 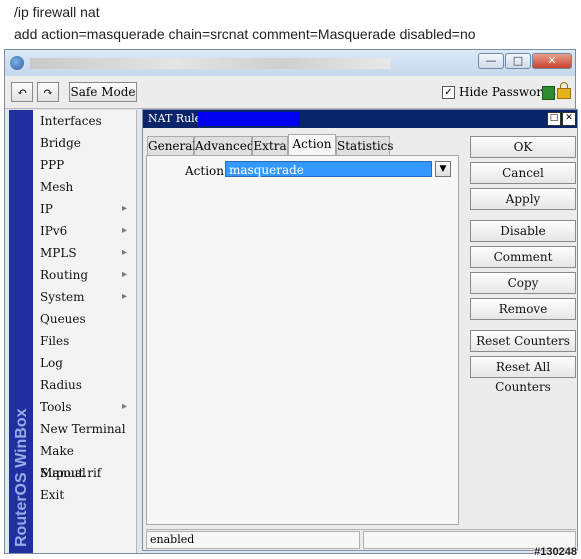 I want to click on comment-button: Comment, so click(x=523, y=257).